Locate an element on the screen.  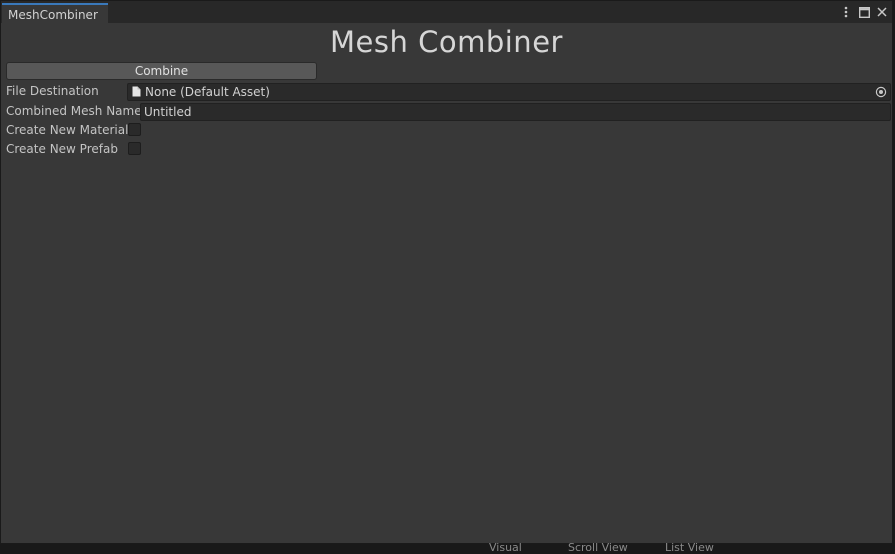
tab-label: MeshCombiner is located at coordinates (53, 15).